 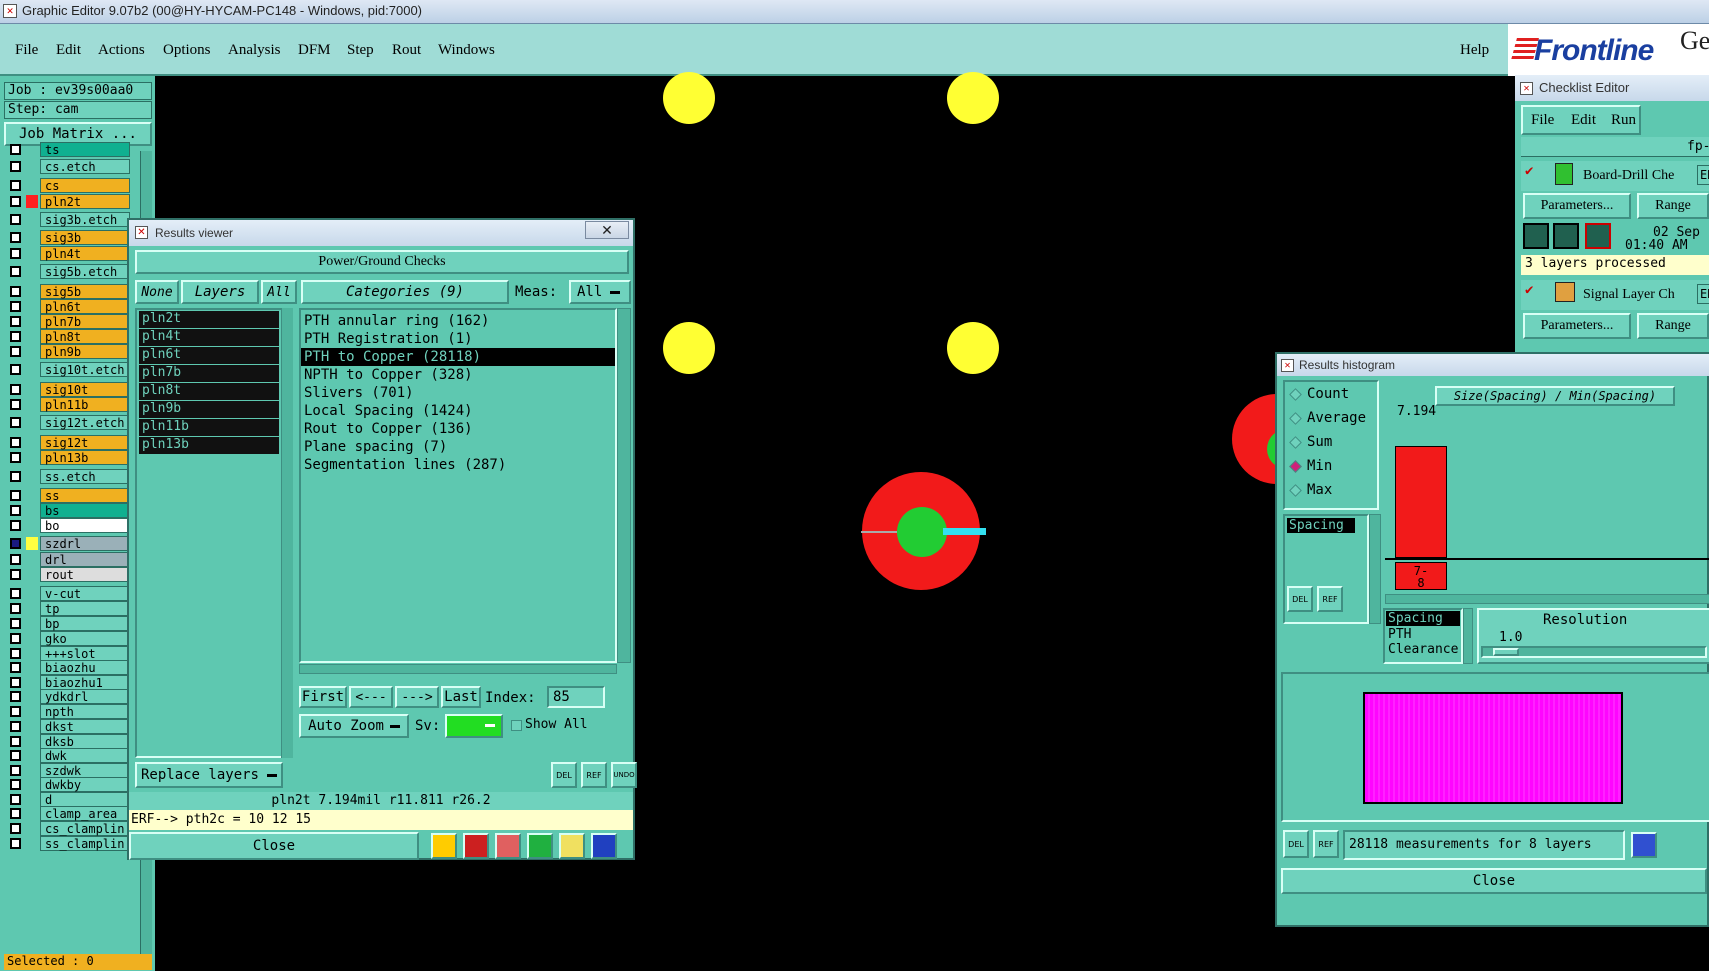 I want to click on layer-row: dkst, so click(x=68, y=726).